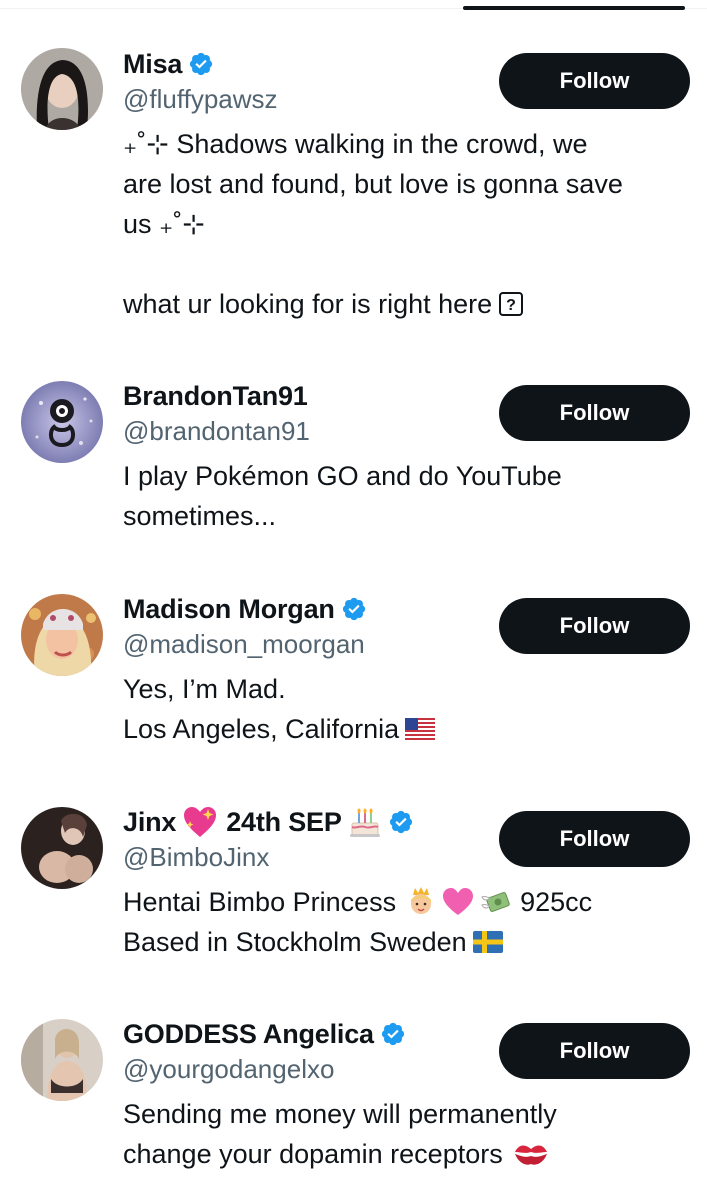 The height and width of the screenshot is (1199, 707). What do you see at coordinates (260, 902) in the screenshot?
I see `bio-line: Hentai Bimbo Princess` at bounding box center [260, 902].